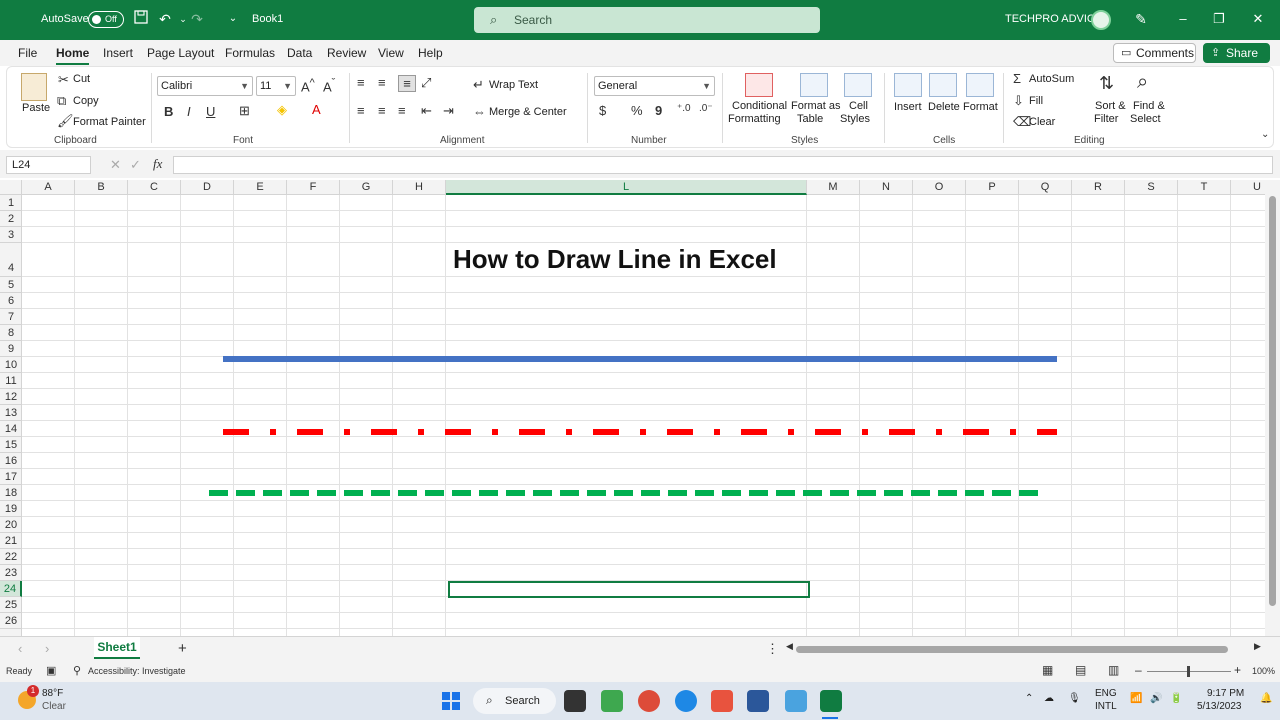 The image size is (1280, 720). Describe the element at coordinates (430, 53) in the screenshot. I see `tab-help: Help` at that location.